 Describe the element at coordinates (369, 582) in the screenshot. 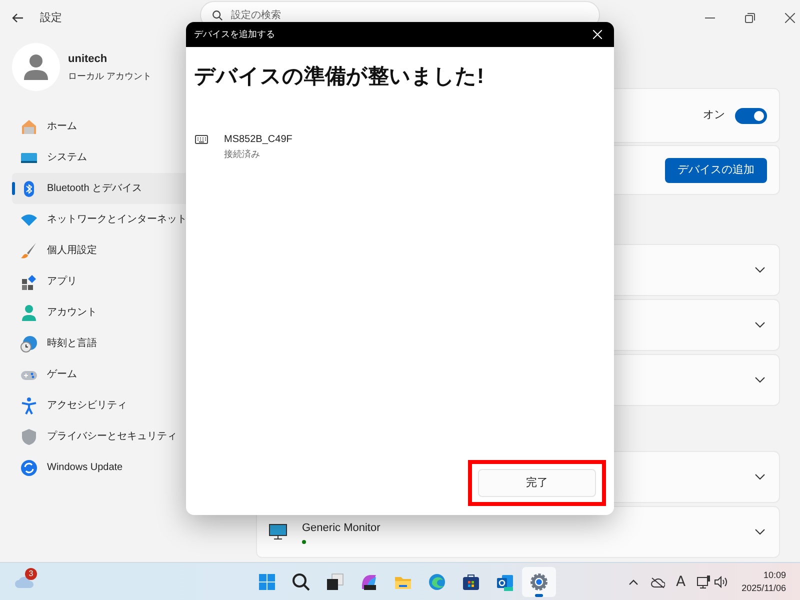

I see `copilot-icon` at that location.